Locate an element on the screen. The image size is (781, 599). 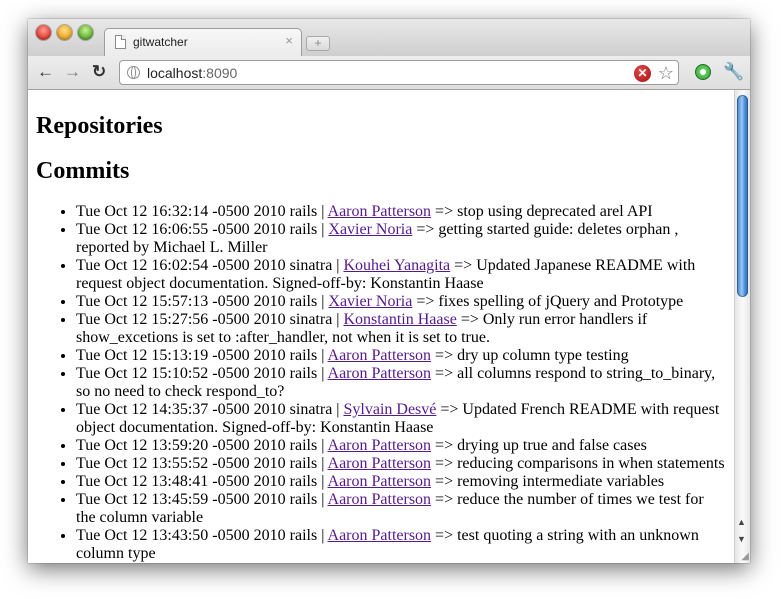
blocked-content-icon: ✕ is located at coordinates (642, 73).